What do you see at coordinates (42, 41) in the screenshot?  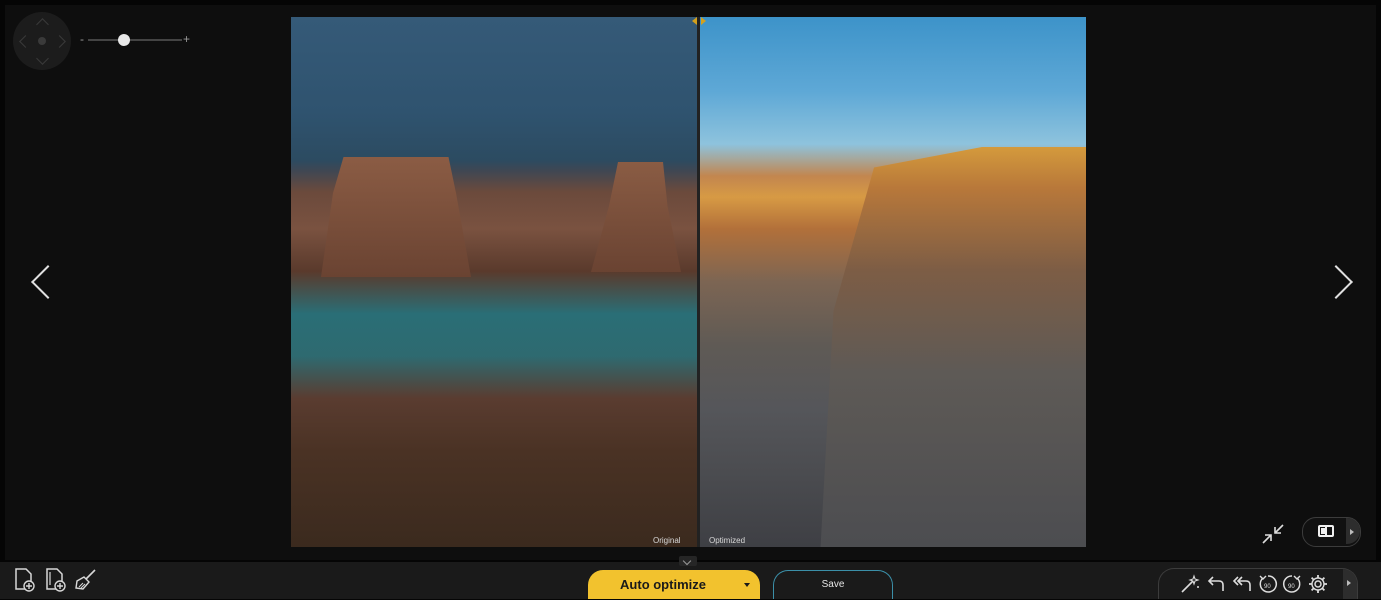 I see `navigation-pad-icon` at bounding box center [42, 41].